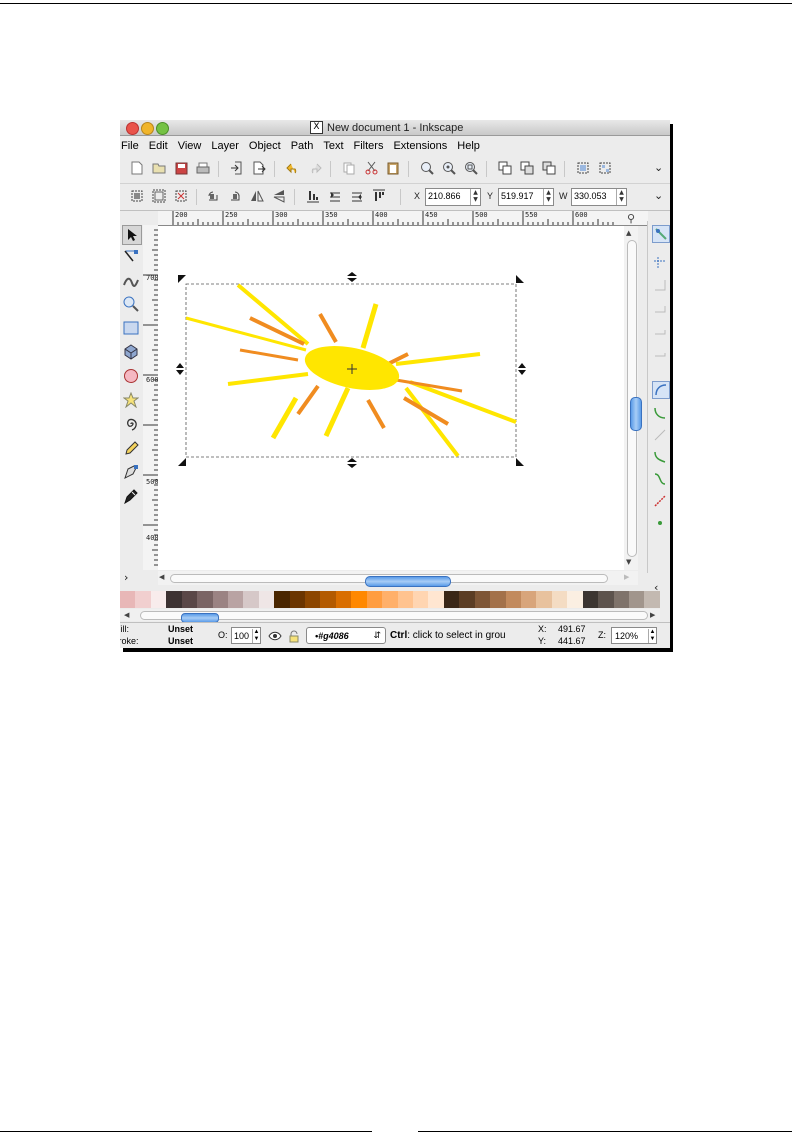  Describe the element at coordinates (403, 218) in the screenshot. I see `horizontal-ruler: 200 250 300 350 400 450 500 550 600 ⚲` at that location.